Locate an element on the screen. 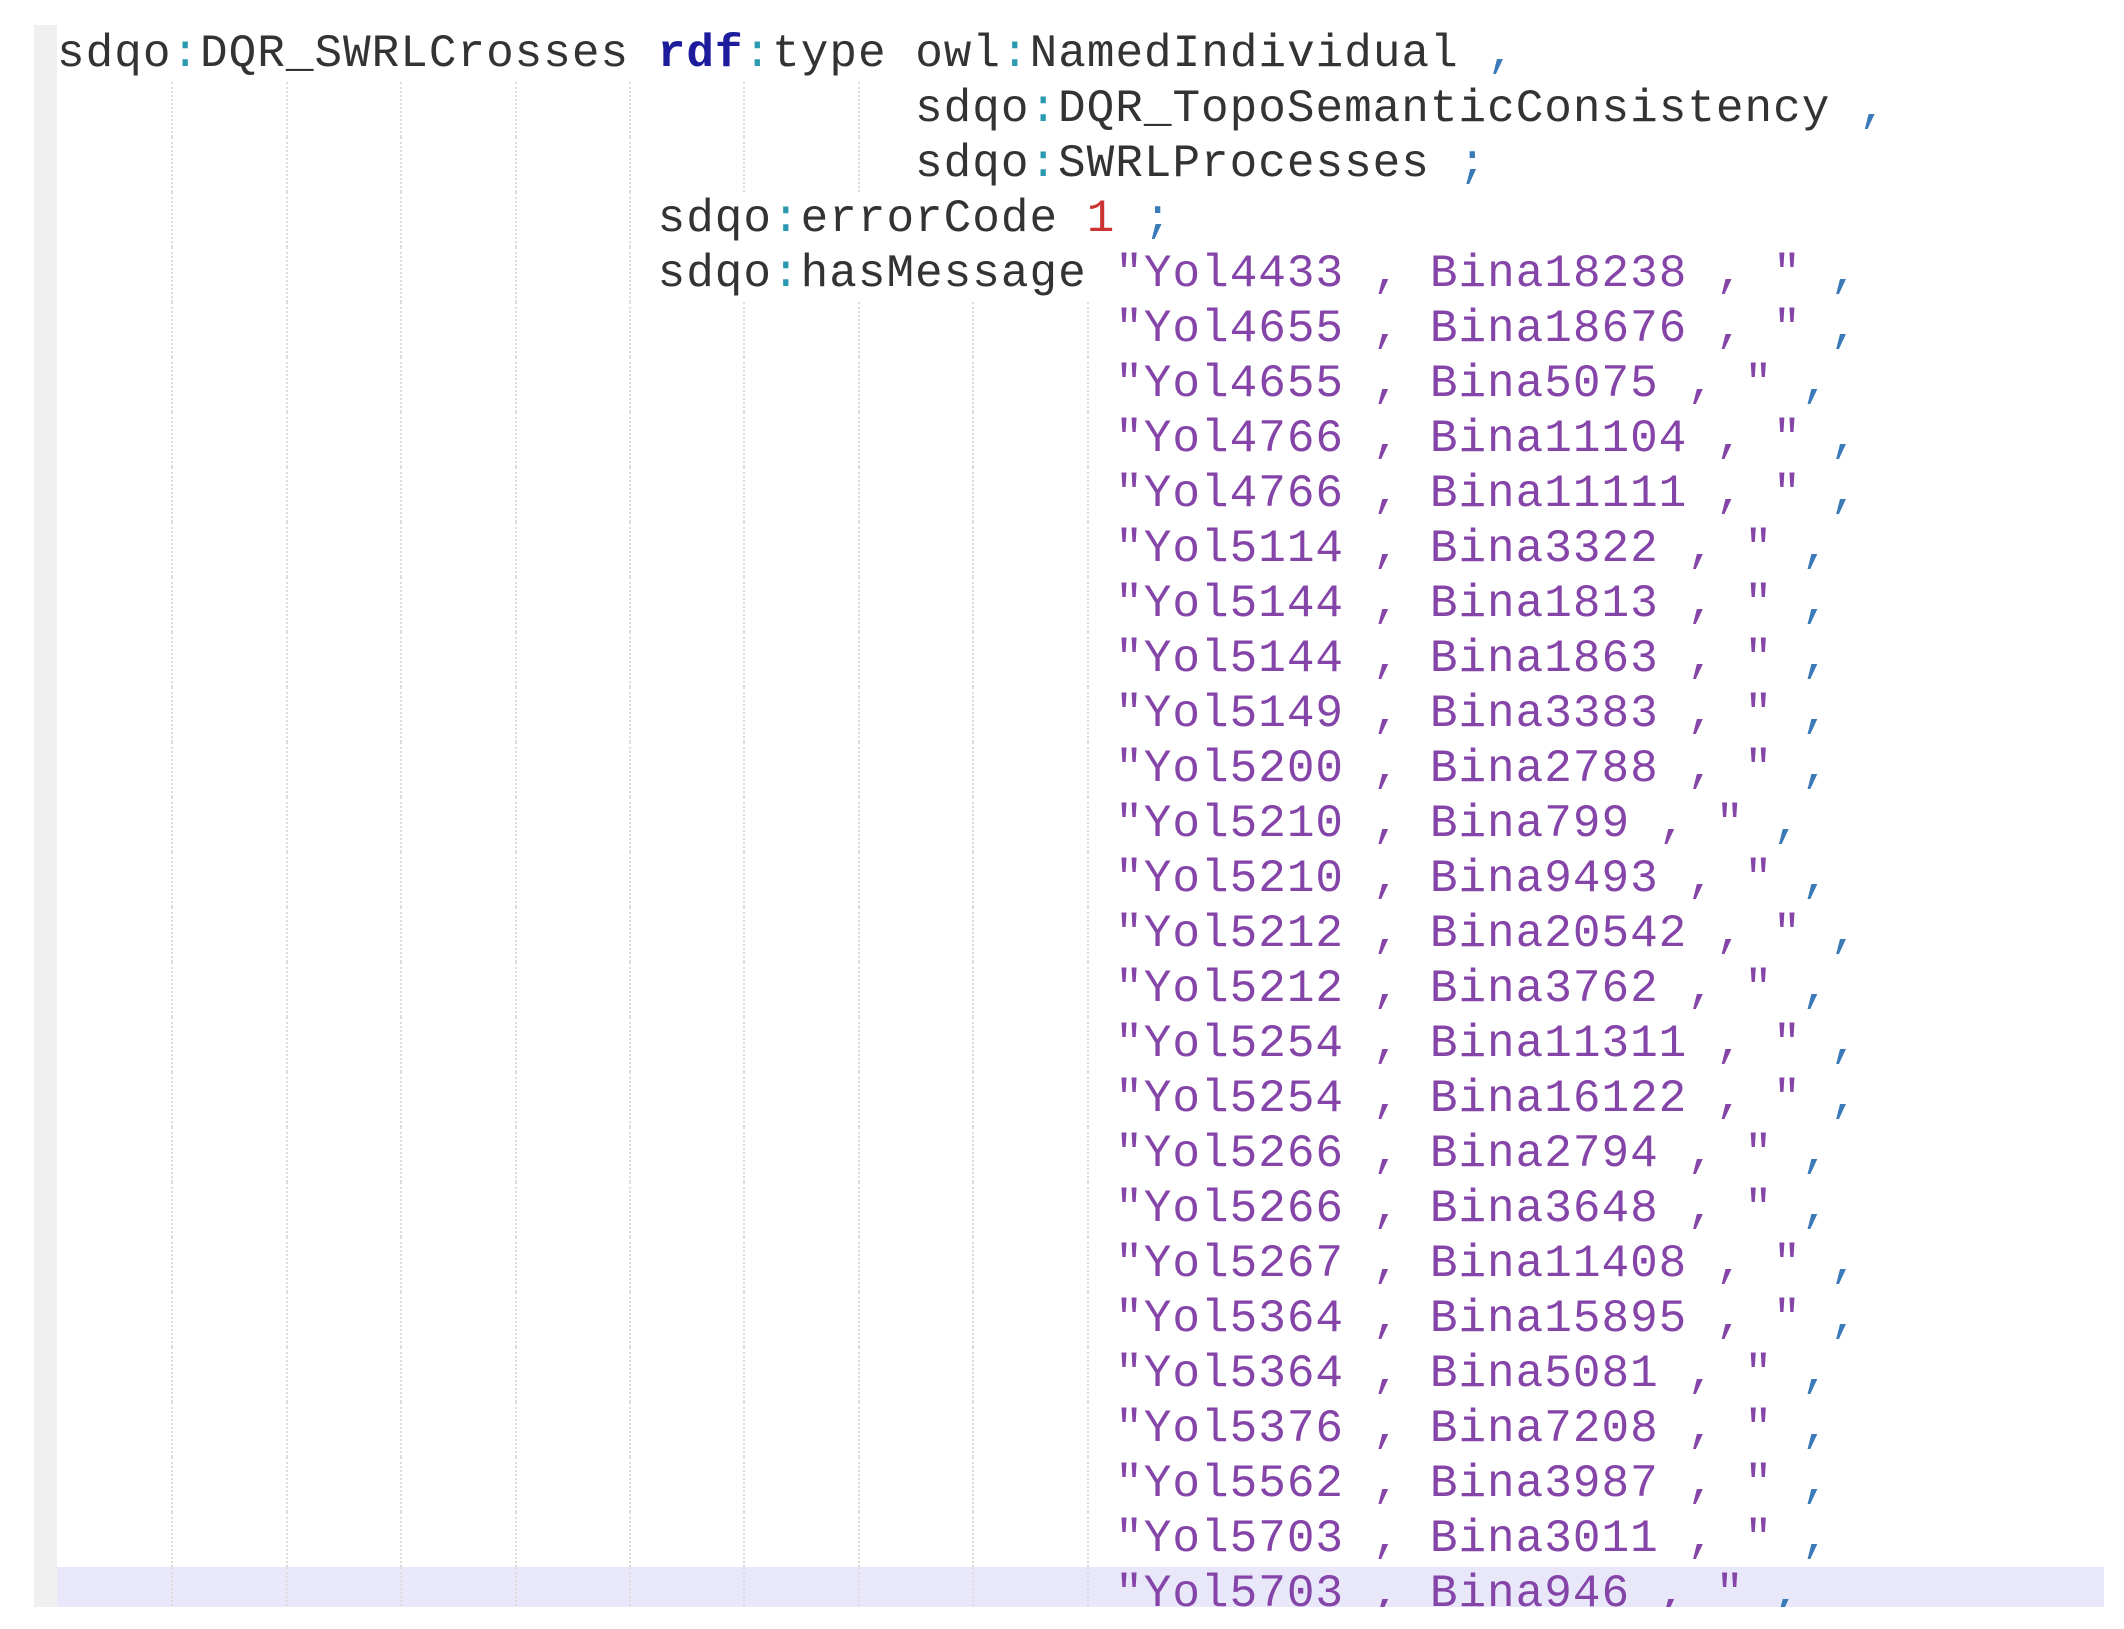 The width and height of the screenshot is (2124, 1629). code-line: "Yol5212 , Bina3762 , " , is located at coordinates (1080, 989).